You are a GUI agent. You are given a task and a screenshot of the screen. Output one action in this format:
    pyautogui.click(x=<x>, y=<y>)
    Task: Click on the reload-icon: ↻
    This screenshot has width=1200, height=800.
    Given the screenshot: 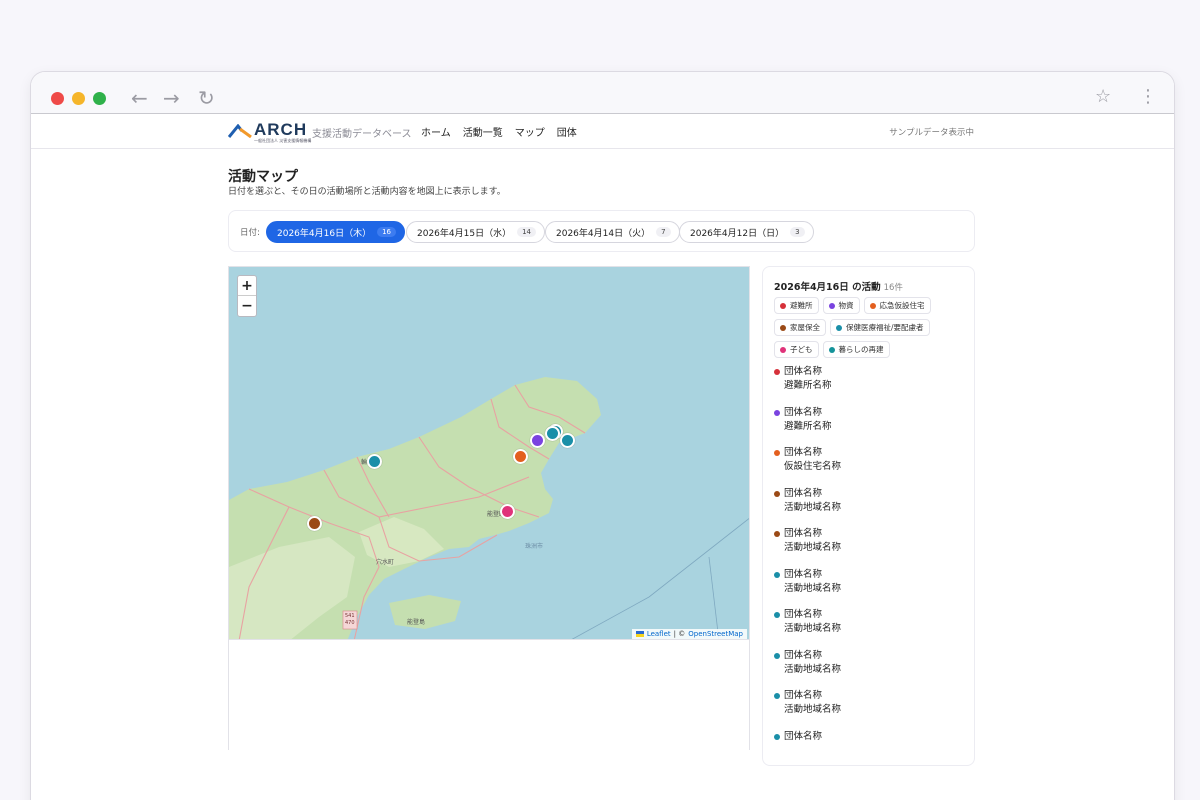 What is the action you would take?
    pyautogui.click(x=206, y=98)
    